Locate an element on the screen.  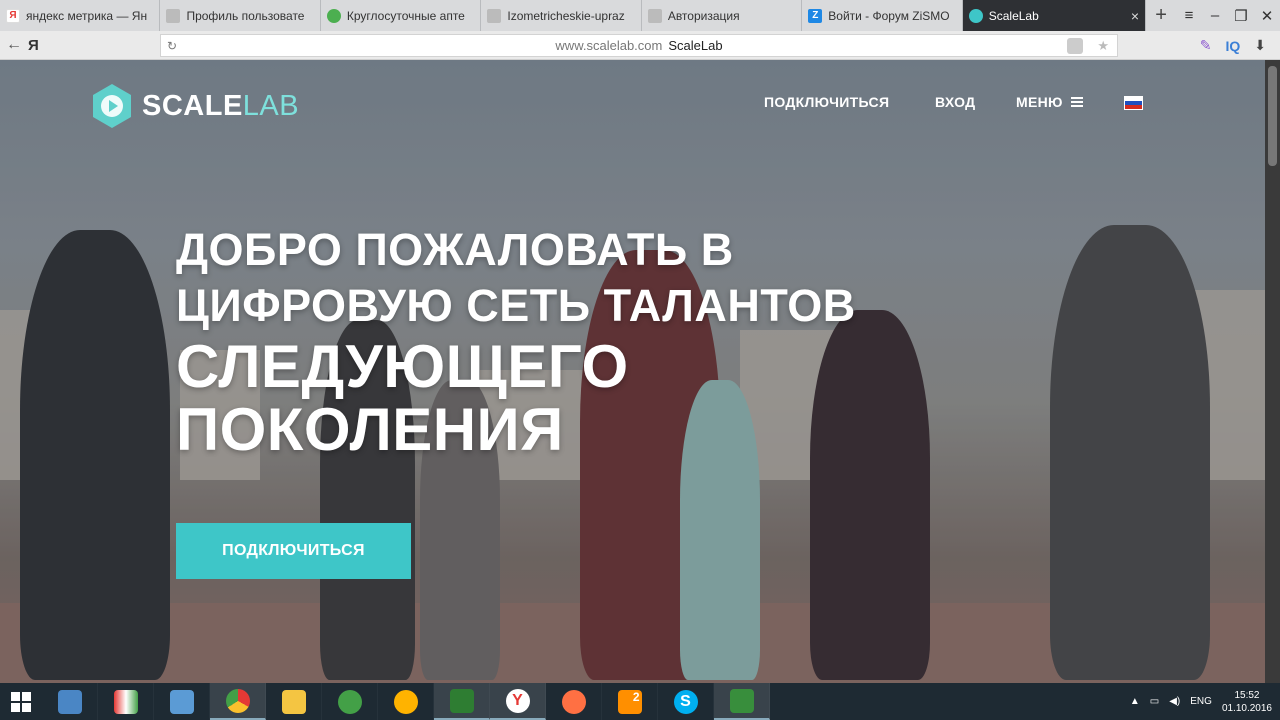
taskbar-control-panel is located at coordinates (182, 701).